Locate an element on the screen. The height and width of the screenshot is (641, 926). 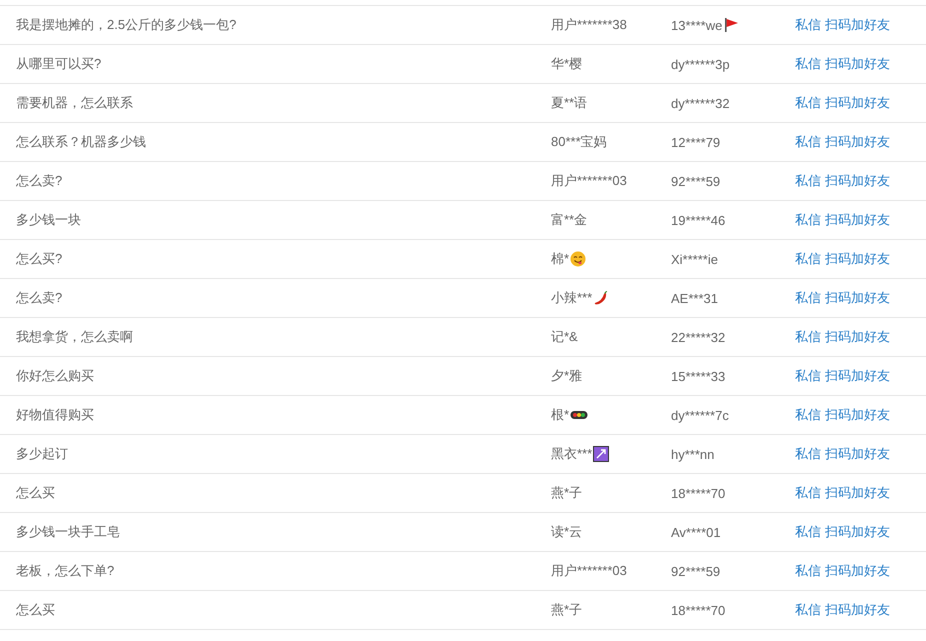
user-name: 小辣*** is located at coordinates (571, 298).